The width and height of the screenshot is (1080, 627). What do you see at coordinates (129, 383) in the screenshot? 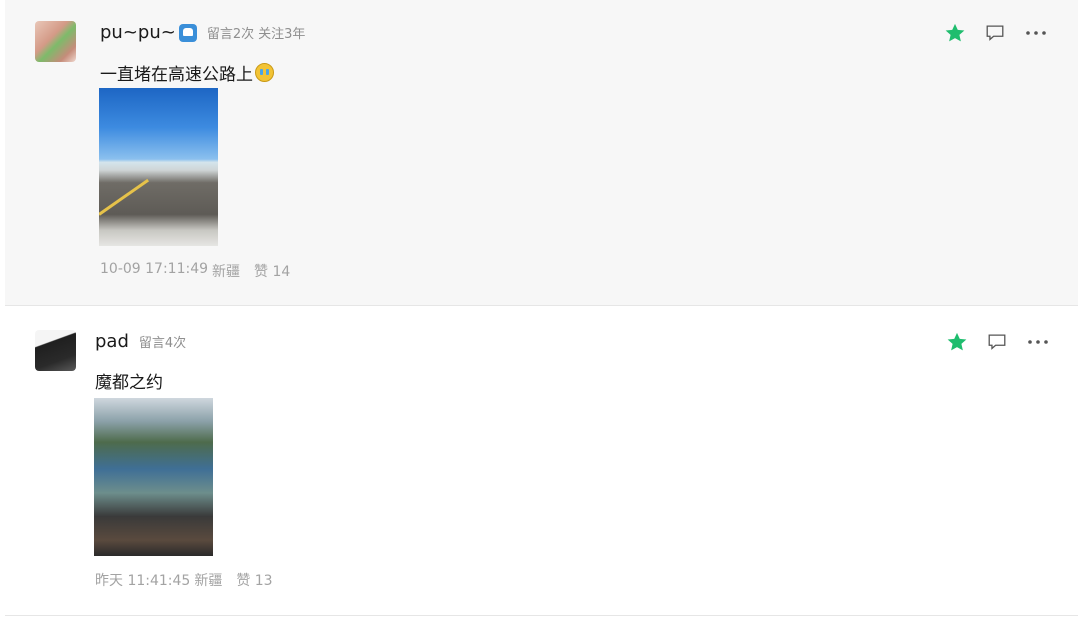
I see `comment-text: 魔都之约` at bounding box center [129, 383].